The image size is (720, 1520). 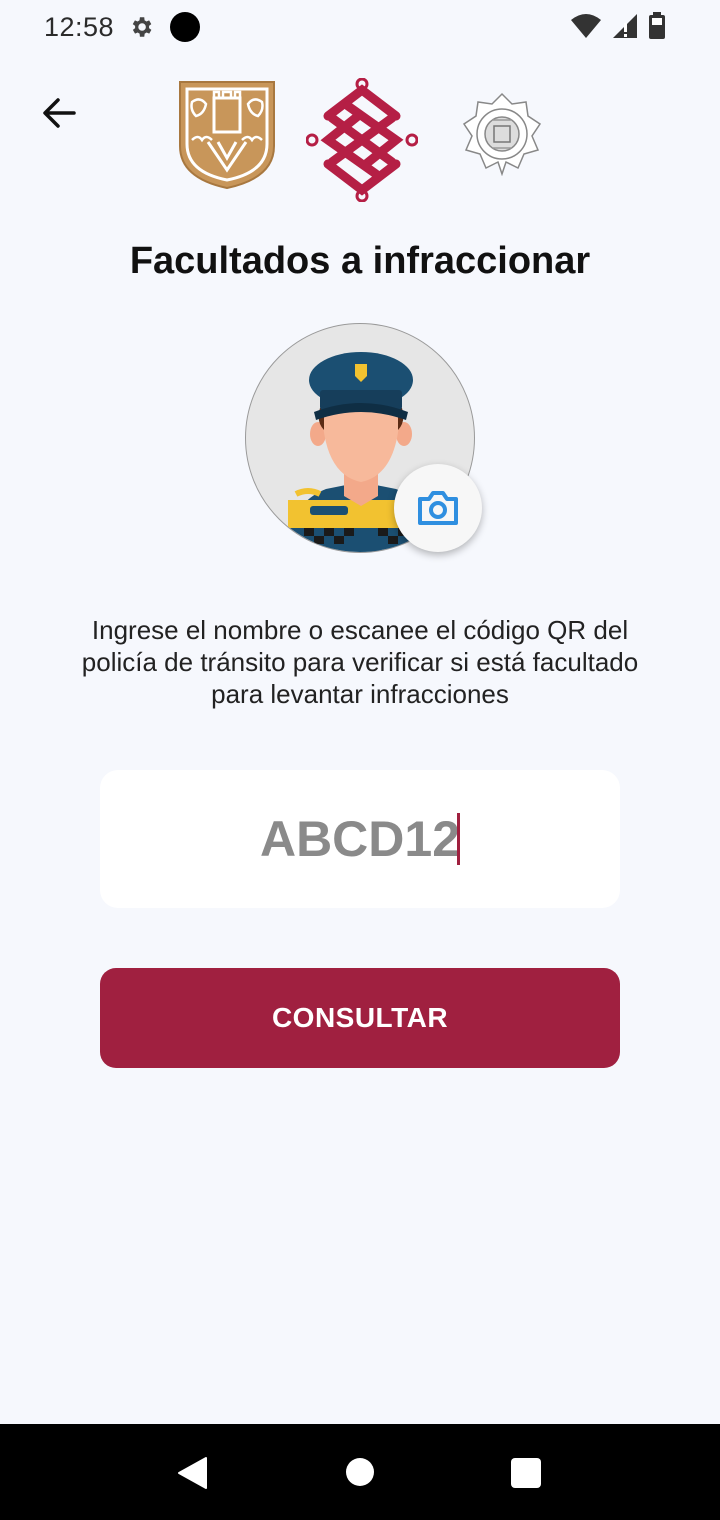 I want to click on police-seal, so click(x=502, y=134).